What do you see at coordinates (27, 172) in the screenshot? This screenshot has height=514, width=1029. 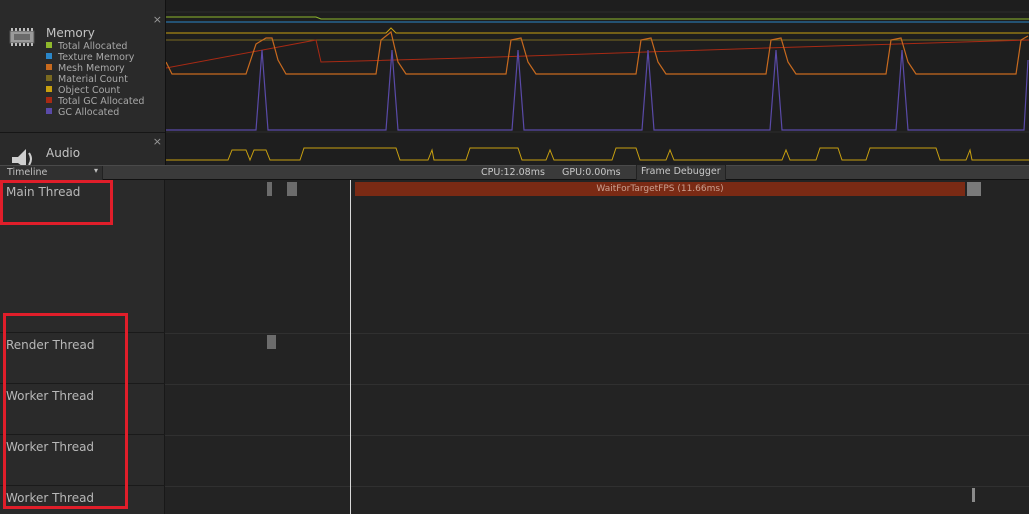 I see `view-mode-label: Timeline` at bounding box center [27, 172].